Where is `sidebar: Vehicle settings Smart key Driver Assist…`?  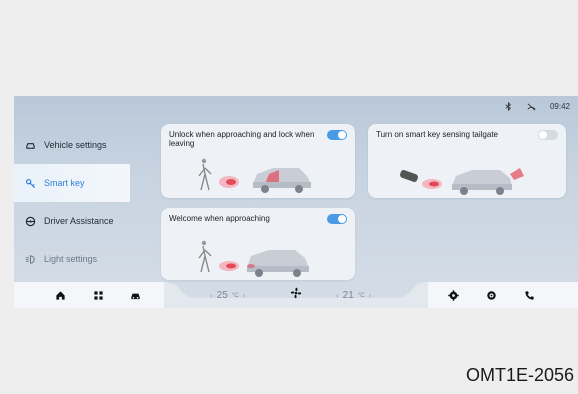
sidebar: Vehicle settings Smart key Driver Assist… is located at coordinates (72, 201).